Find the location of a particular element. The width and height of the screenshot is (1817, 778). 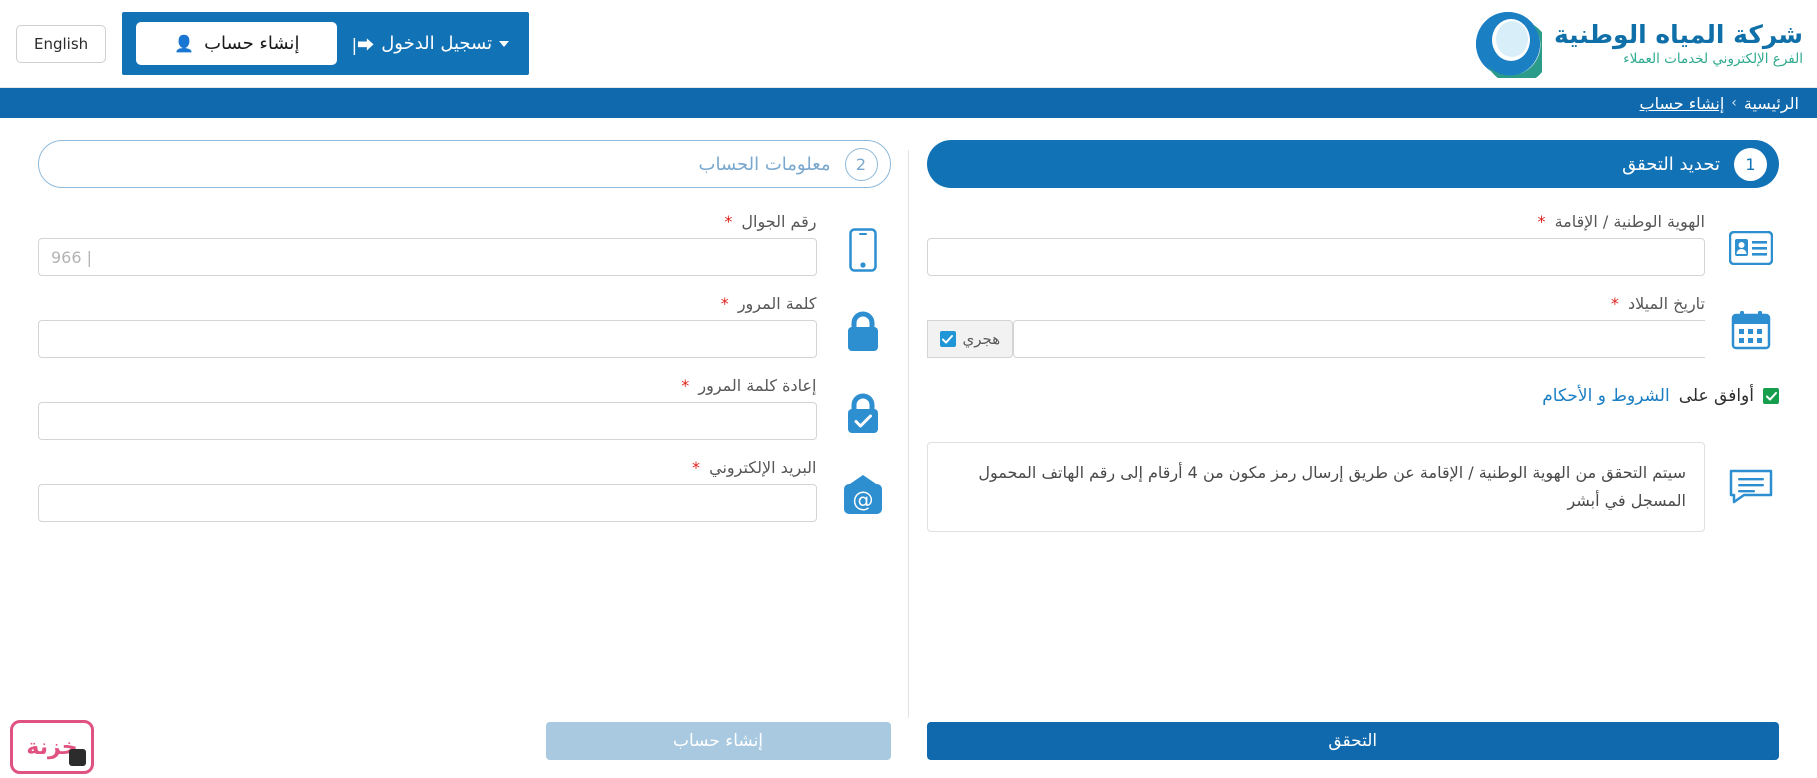

label-birth-date-text: تاريخ الميلاد is located at coordinates (1666, 303).